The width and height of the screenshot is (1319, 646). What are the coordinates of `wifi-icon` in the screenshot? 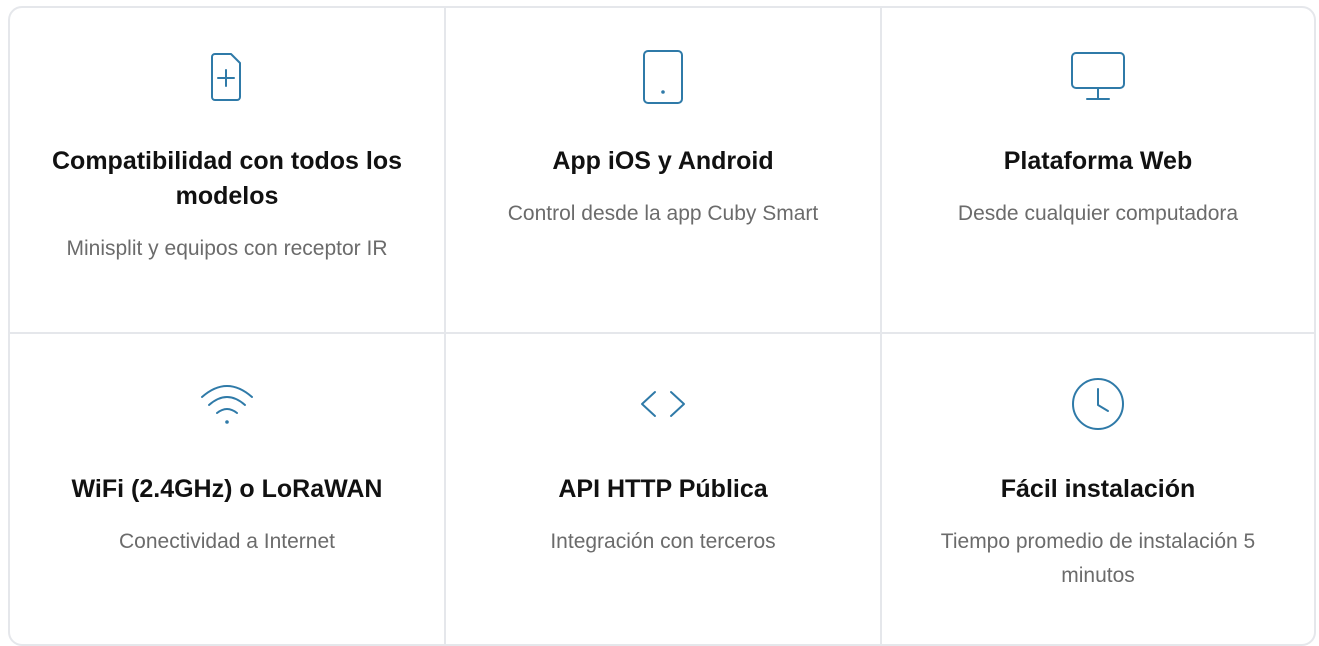 It's located at (227, 404).